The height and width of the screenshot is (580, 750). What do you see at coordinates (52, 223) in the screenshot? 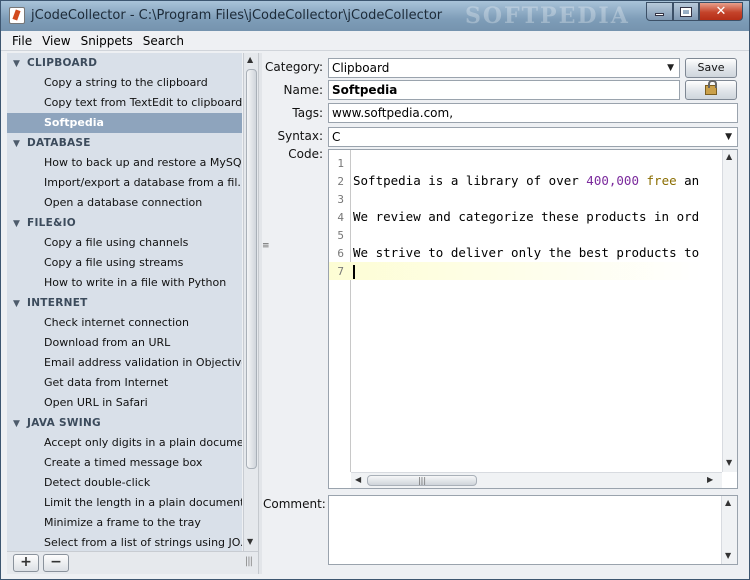
I see `tree-category-label: FILE&IO` at bounding box center [52, 223].